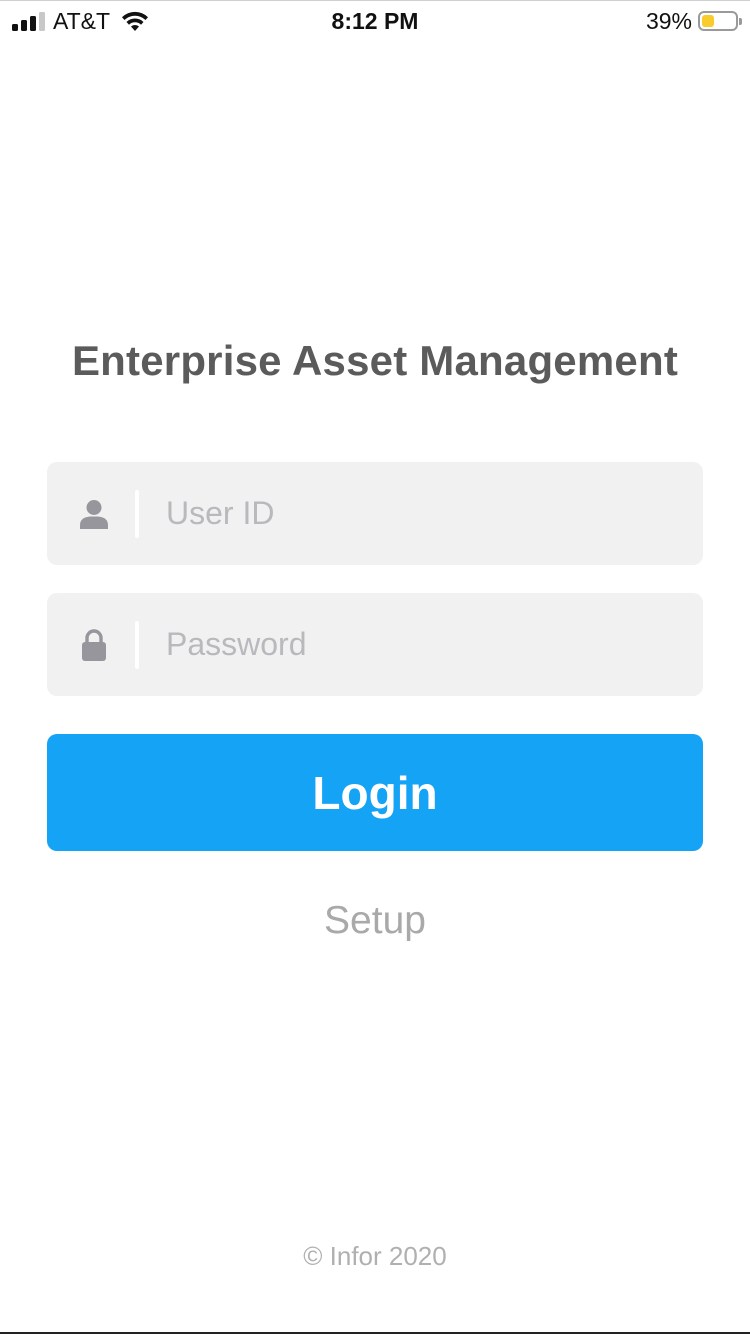  What do you see at coordinates (375, 1256) in the screenshot?
I see `copyright-footer: © Infor 2020` at bounding box center [375, 1256].